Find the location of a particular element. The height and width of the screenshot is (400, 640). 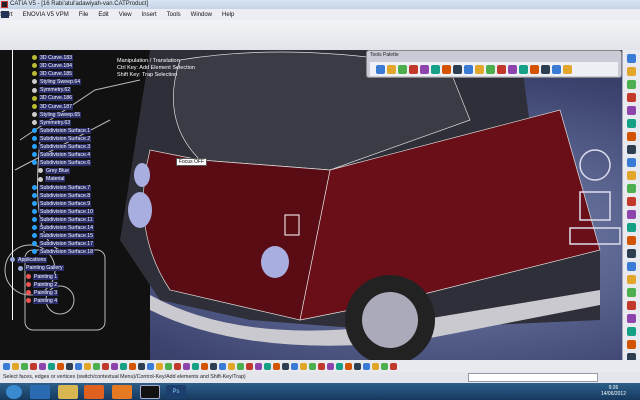

tree-item: Subdivision Surface.17 is located at coordinates (54, 244).